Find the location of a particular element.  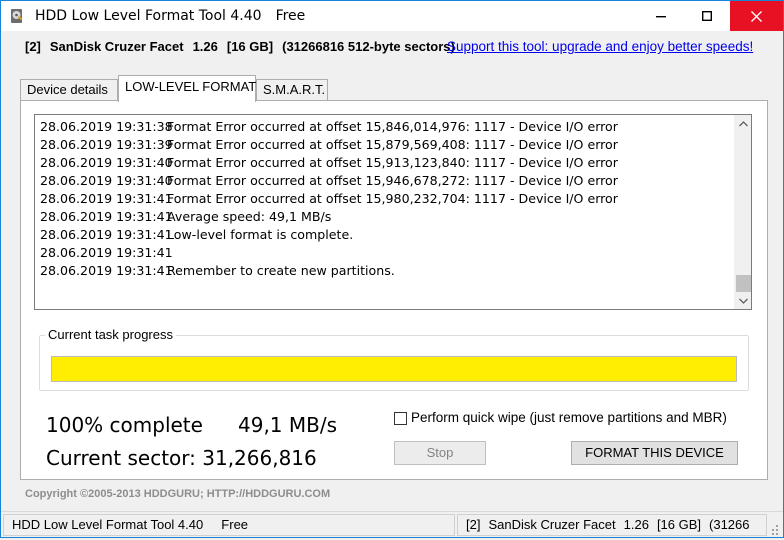

log-message: Average speed: 49,1 MB/s is located at coordinates (249, 216).